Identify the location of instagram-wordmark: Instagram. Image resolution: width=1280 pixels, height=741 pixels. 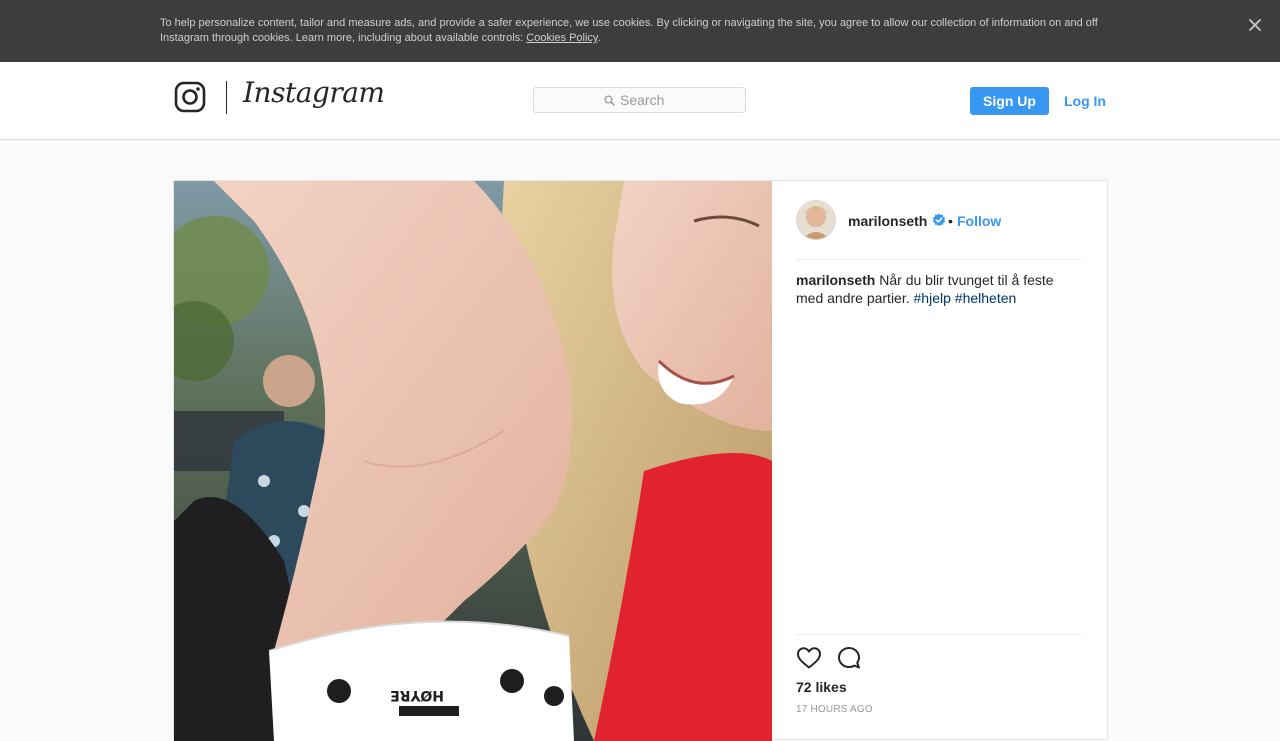
(314, 92).